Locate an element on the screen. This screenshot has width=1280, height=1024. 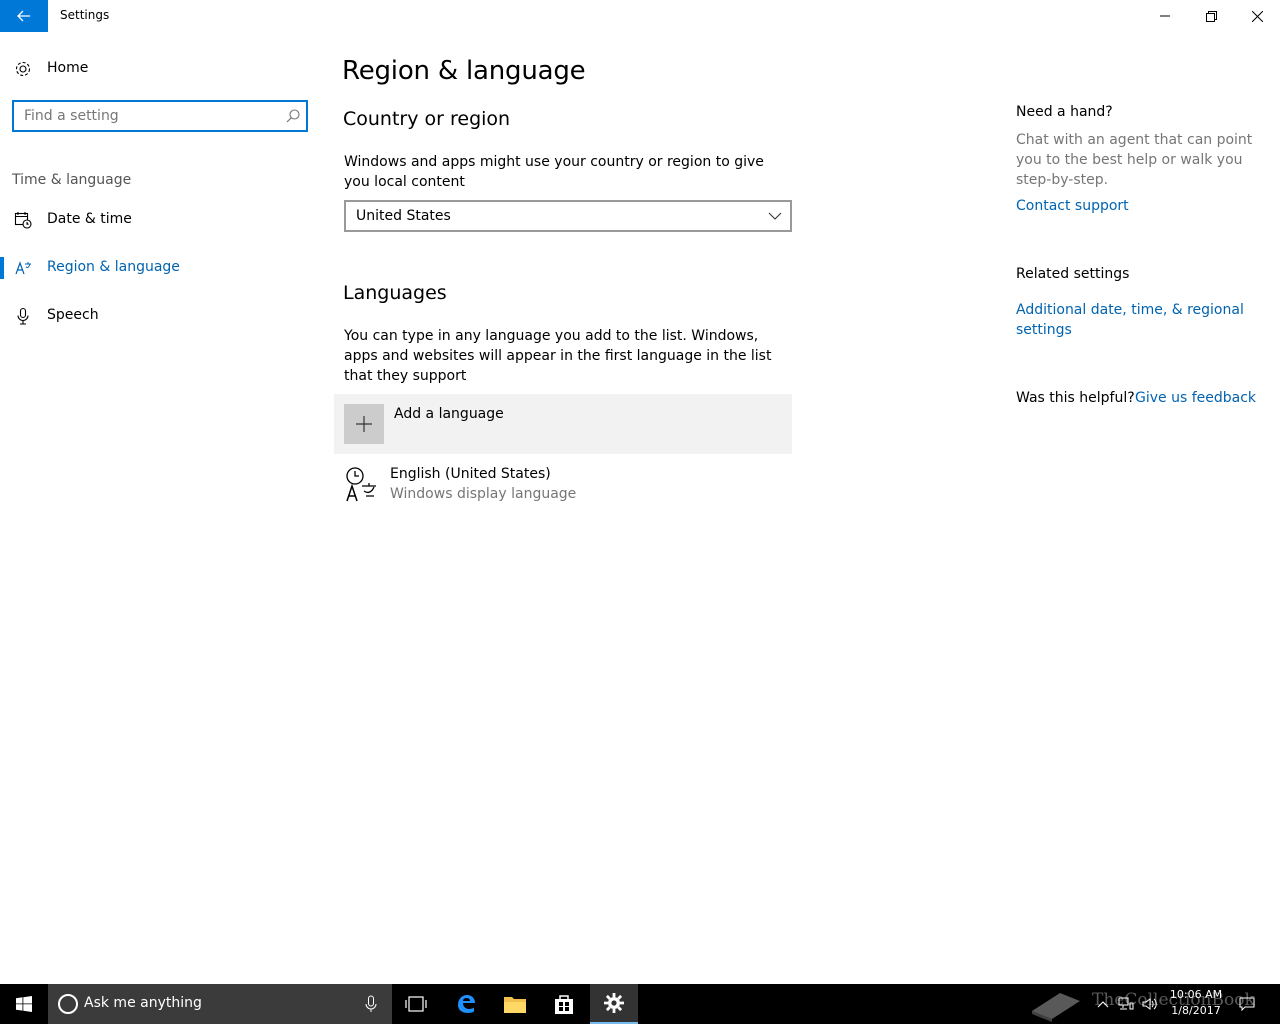
sidebar-item-label: Speech is located at coordinates (73, 315).